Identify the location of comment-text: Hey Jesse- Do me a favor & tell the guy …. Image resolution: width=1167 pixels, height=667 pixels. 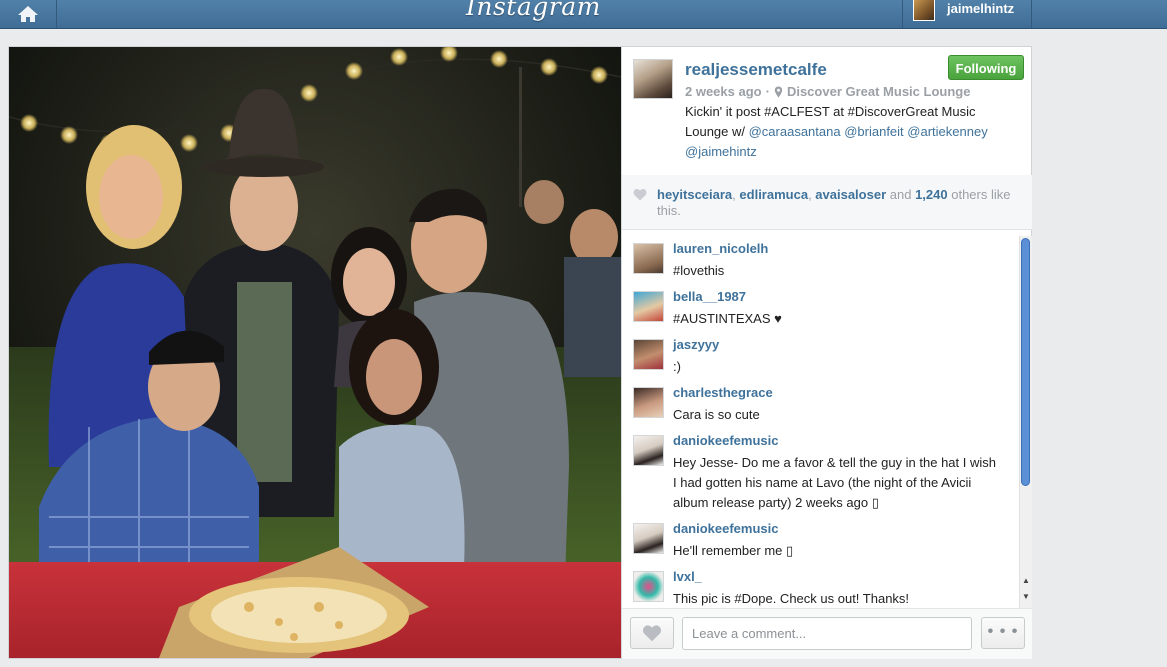
(834, 482).